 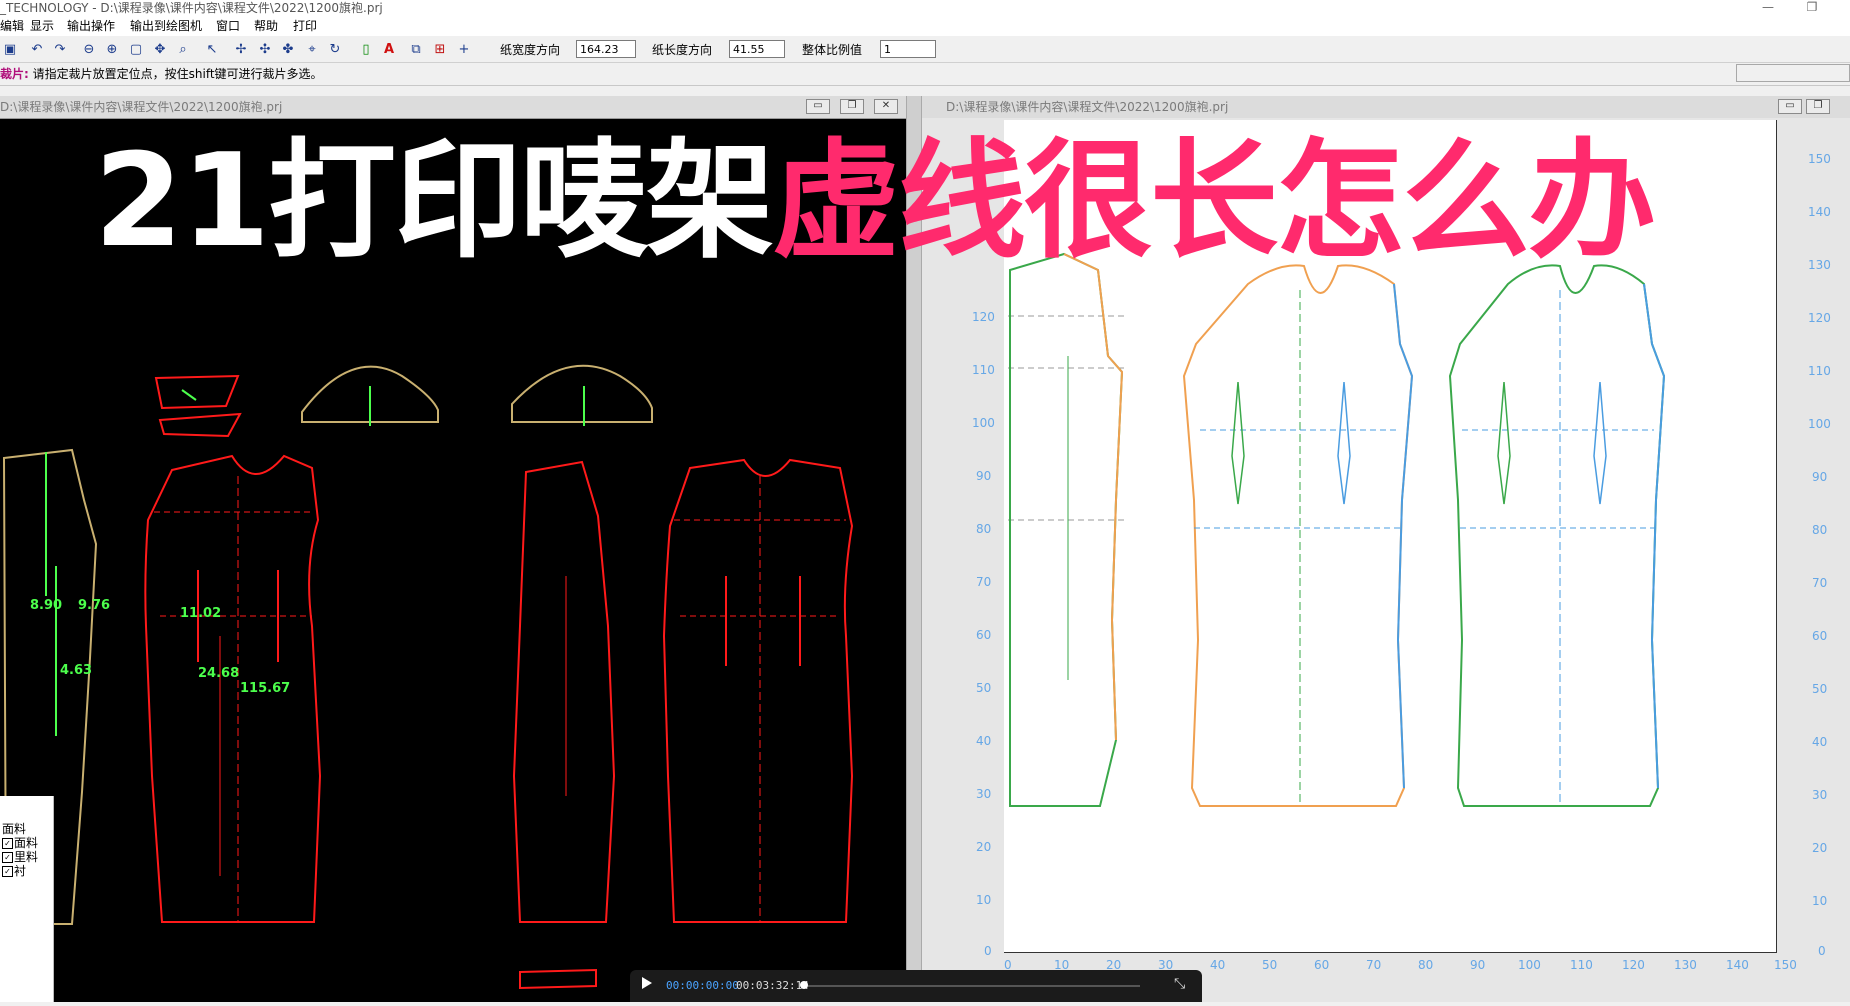 I want to click on copy-piece-icon: ⧉, so click(x=416, y=50).